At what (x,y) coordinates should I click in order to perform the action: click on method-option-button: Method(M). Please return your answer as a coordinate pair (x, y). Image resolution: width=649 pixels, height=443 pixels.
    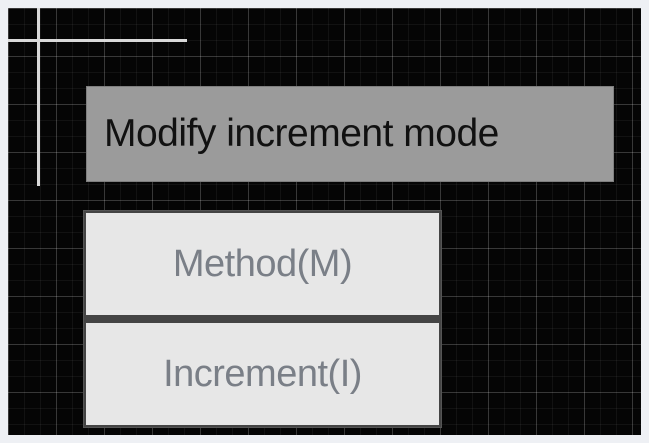
    Looking at the image, I should click on (262, 264).